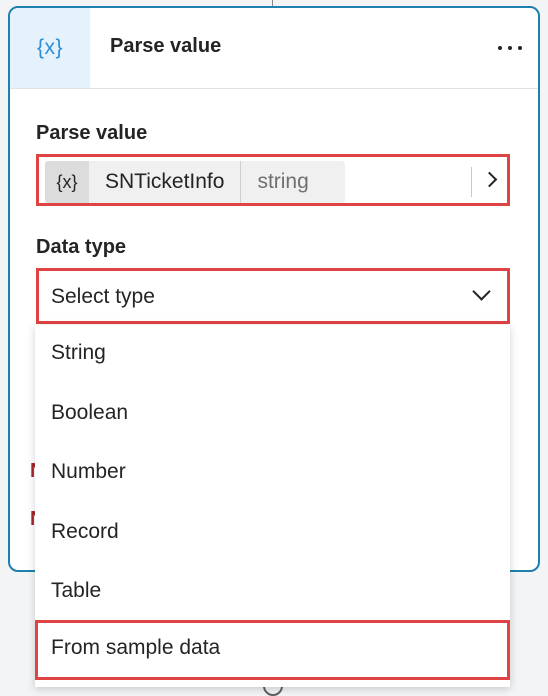 The width and height of the screenshot is (548, 696). Describe the element at coordinates (489, 179) in the screenshot. I see `chevron-right-icon` at that location.